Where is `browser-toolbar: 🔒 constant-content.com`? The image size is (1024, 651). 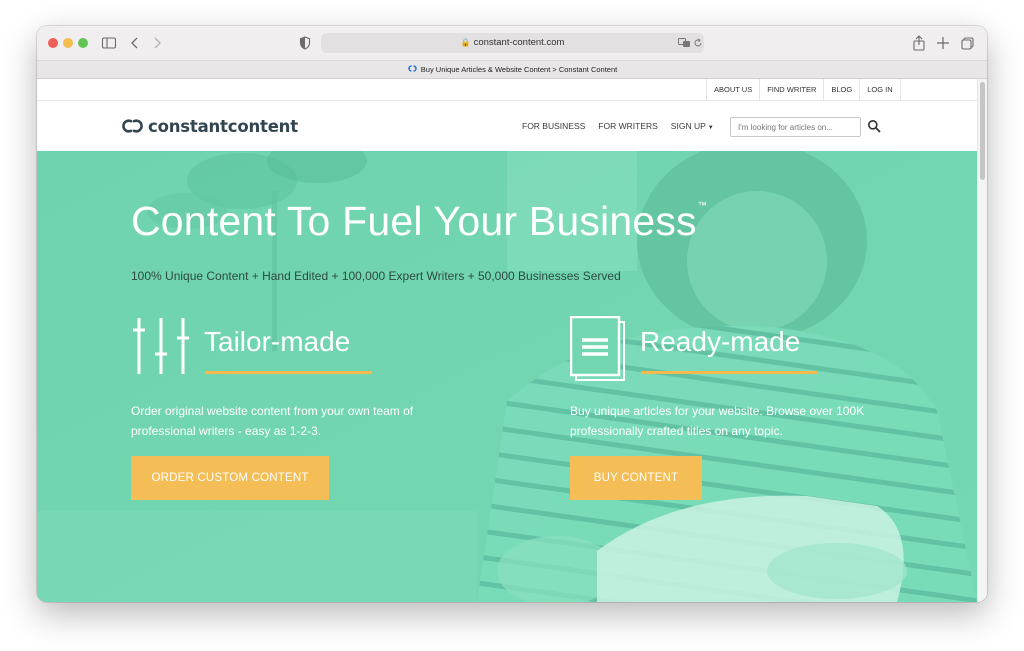
browser-toolbar: 🔒 constant-content.com is located at coordinates (512, 43).